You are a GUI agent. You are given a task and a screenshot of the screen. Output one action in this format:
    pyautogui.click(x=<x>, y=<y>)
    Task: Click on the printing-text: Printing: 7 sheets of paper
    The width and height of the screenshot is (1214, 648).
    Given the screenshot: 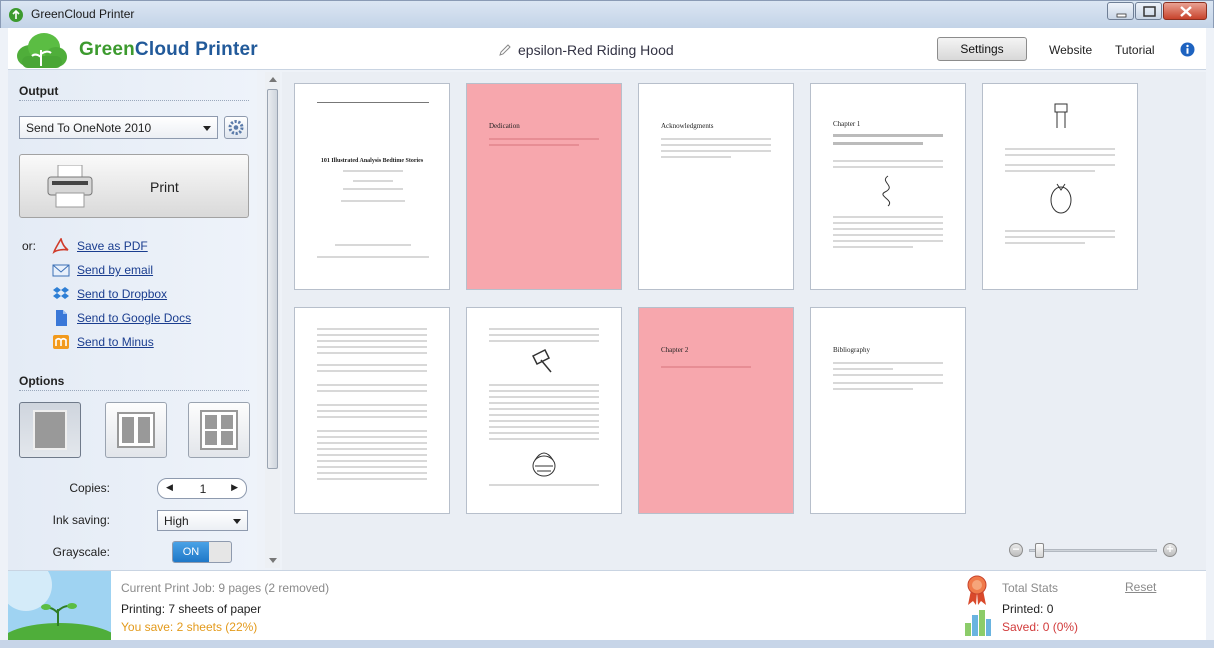 What is the action you would take?
    pyautogui.click(x=191, y=609)
    